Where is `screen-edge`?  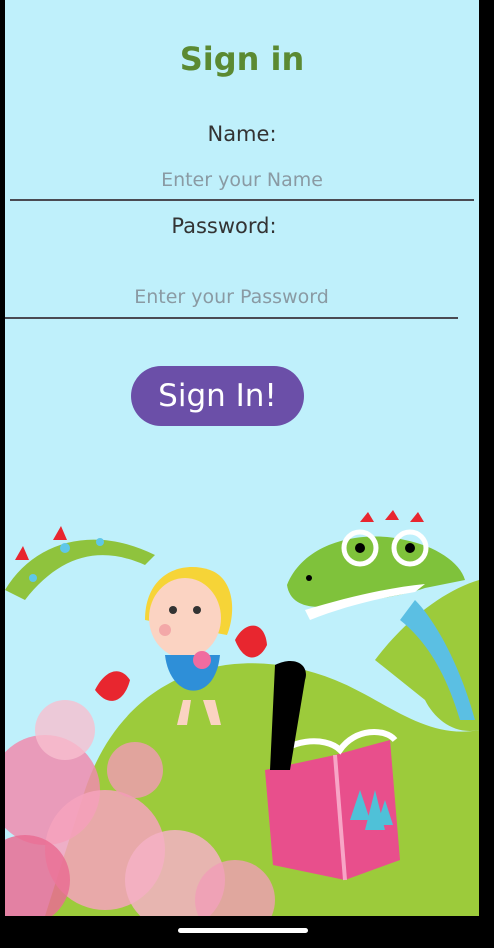
screen-edge is located at coordinates (486, 474).